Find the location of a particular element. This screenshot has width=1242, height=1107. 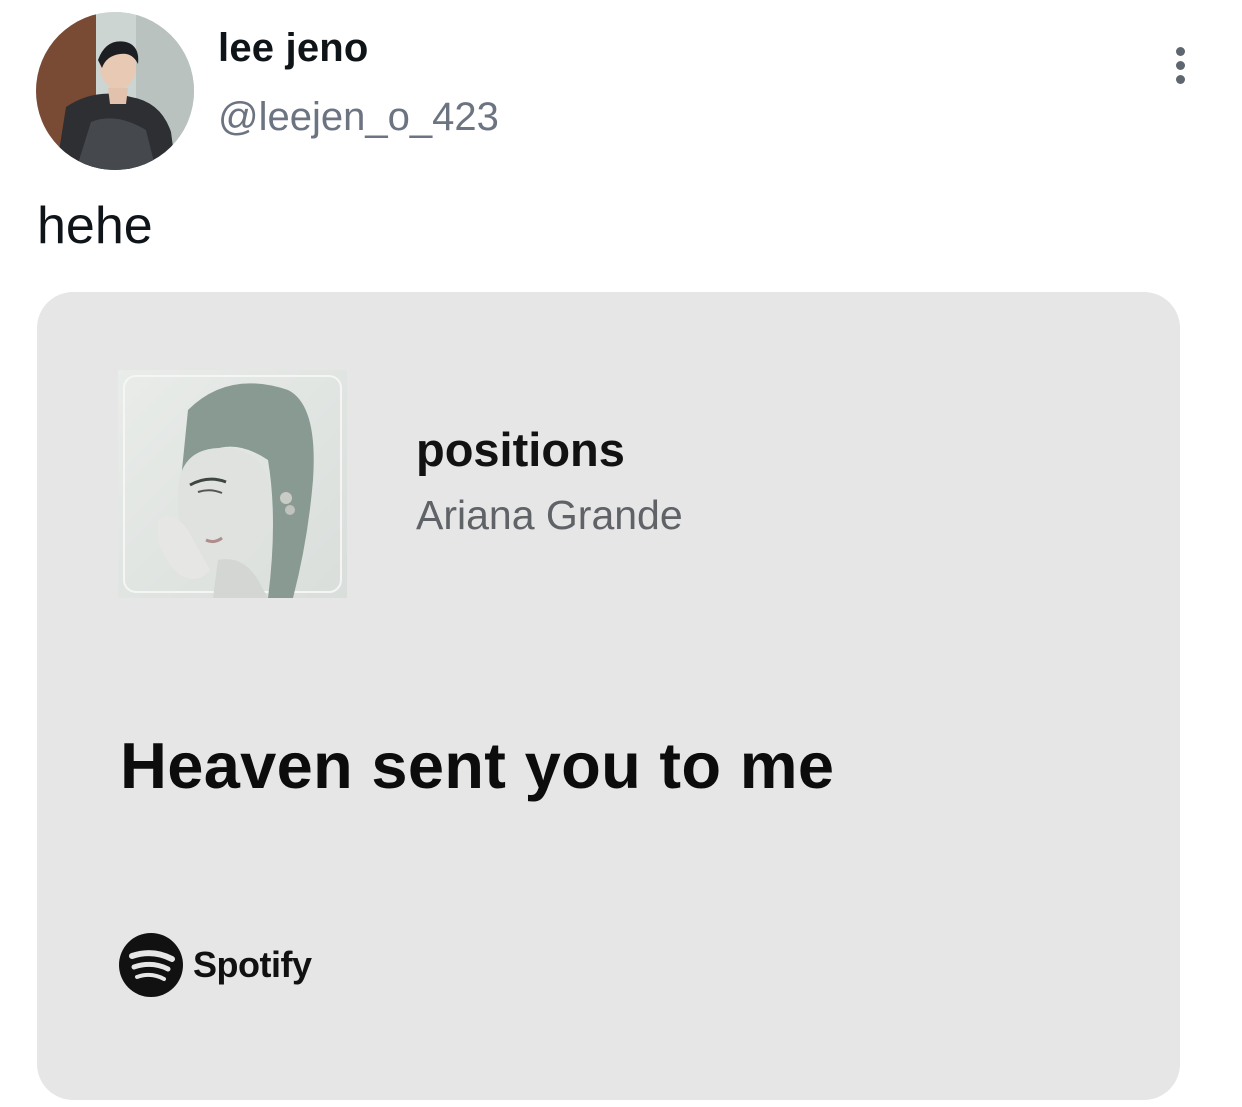

author-display-name: lee jeno is located at coordinates (293, 48).